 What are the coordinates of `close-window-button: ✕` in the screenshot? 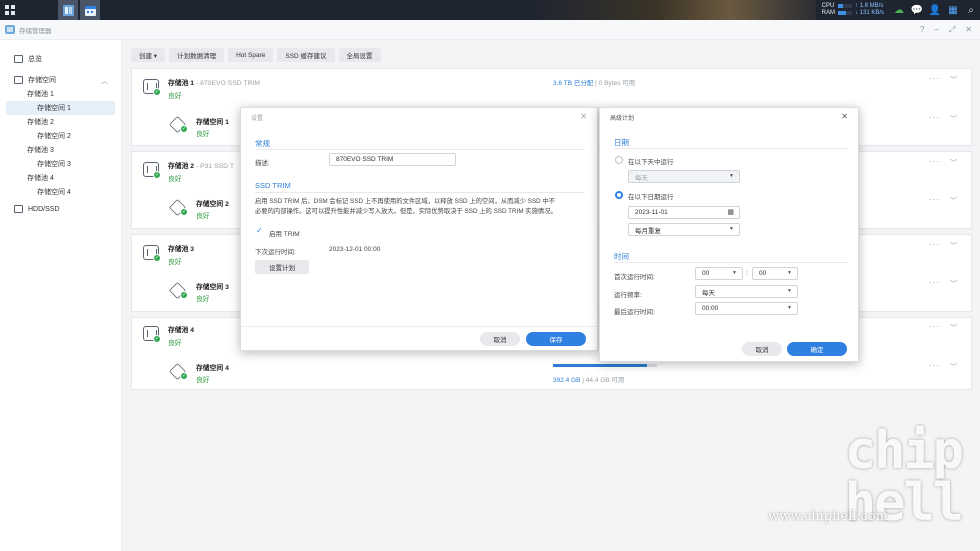 It's located at (968, 30).